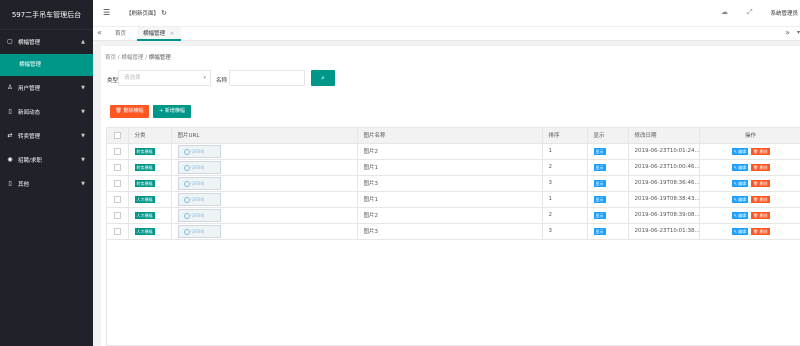 The width and height of the screenshot is (800, 346). I want to click on tab-banner: 横幅管理 ✕, so click(159, 34).